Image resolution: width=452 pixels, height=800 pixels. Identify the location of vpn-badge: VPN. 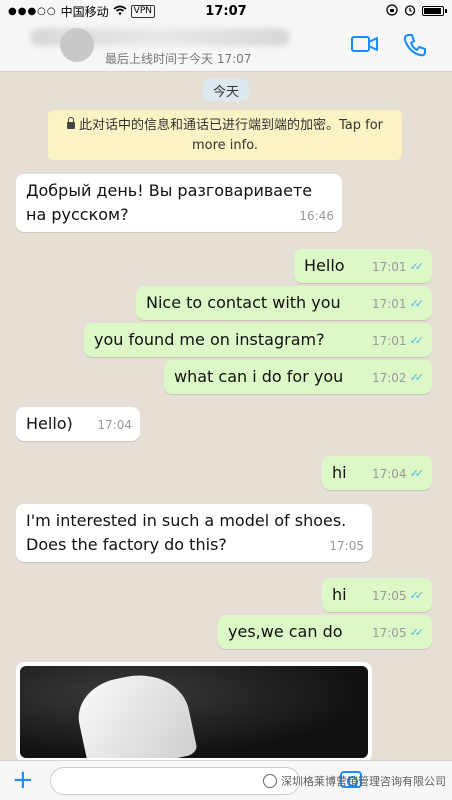
(142, 11).